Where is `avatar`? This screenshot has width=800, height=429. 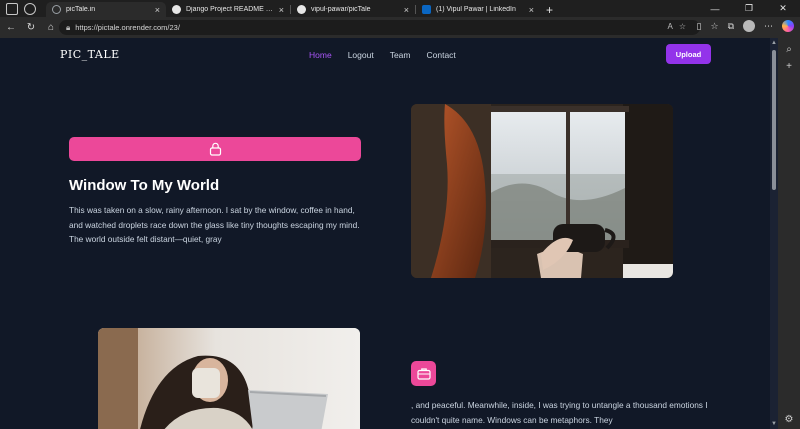 avatar is located at coordinates (749, 26).